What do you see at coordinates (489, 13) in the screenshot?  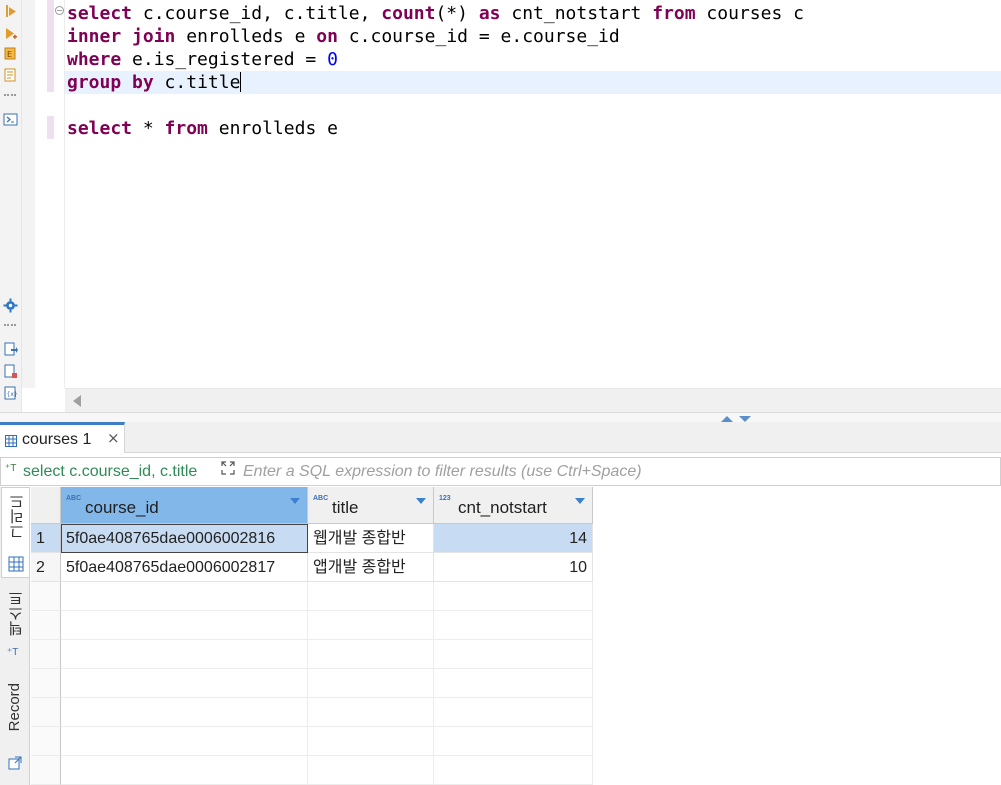 I see `sql-keyword: as` at bounding box center [489, 13].